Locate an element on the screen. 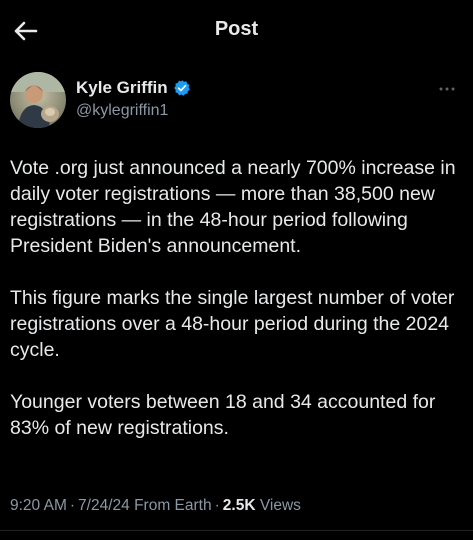 The width and height of the screenshot is (473, 540). author-handle: @kylegriffin1 is located at coordinates (122, 111).